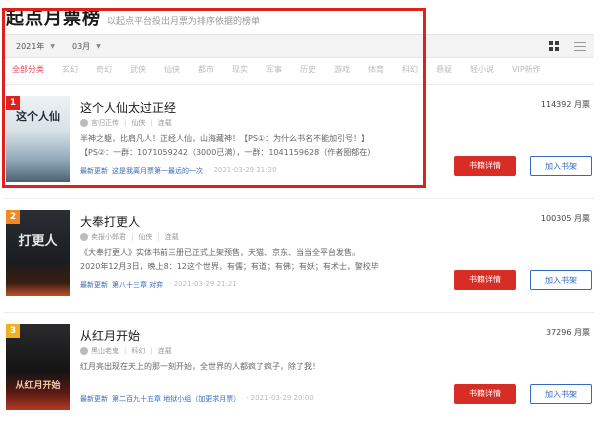  What do you see at coordinates (38, 386) in the screenshot?
I see `cover-title: 从红月开始` at bounding box center [38, 386].